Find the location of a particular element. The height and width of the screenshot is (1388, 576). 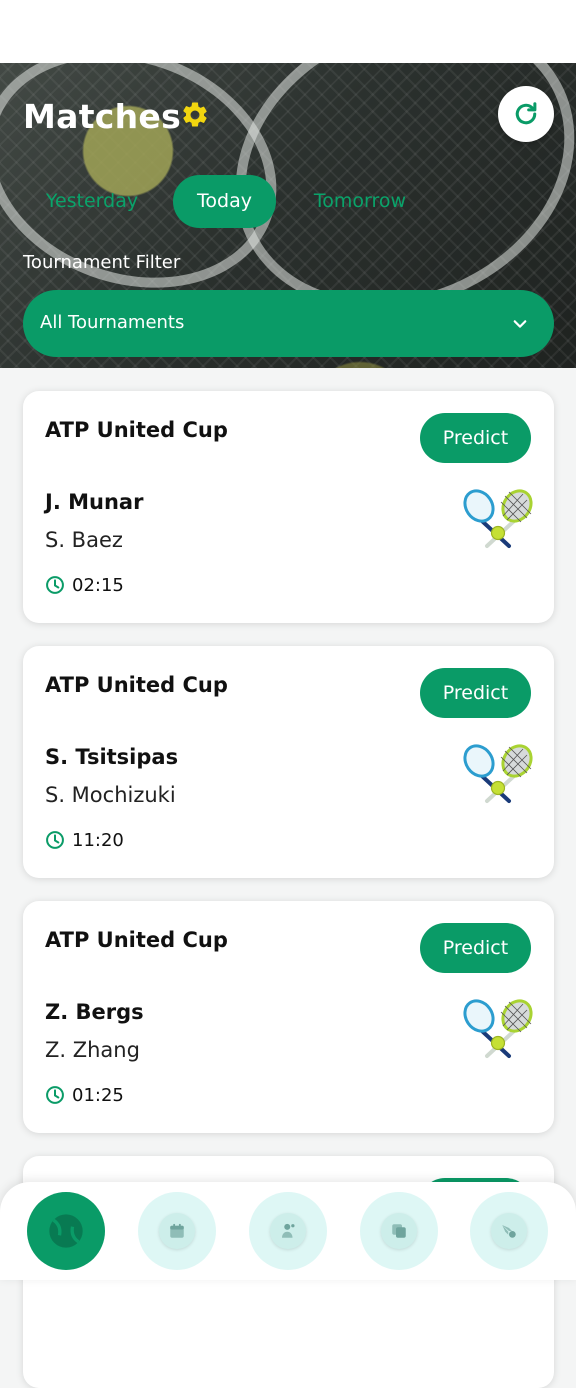

gear-icon is located at coordinates (195, 115).